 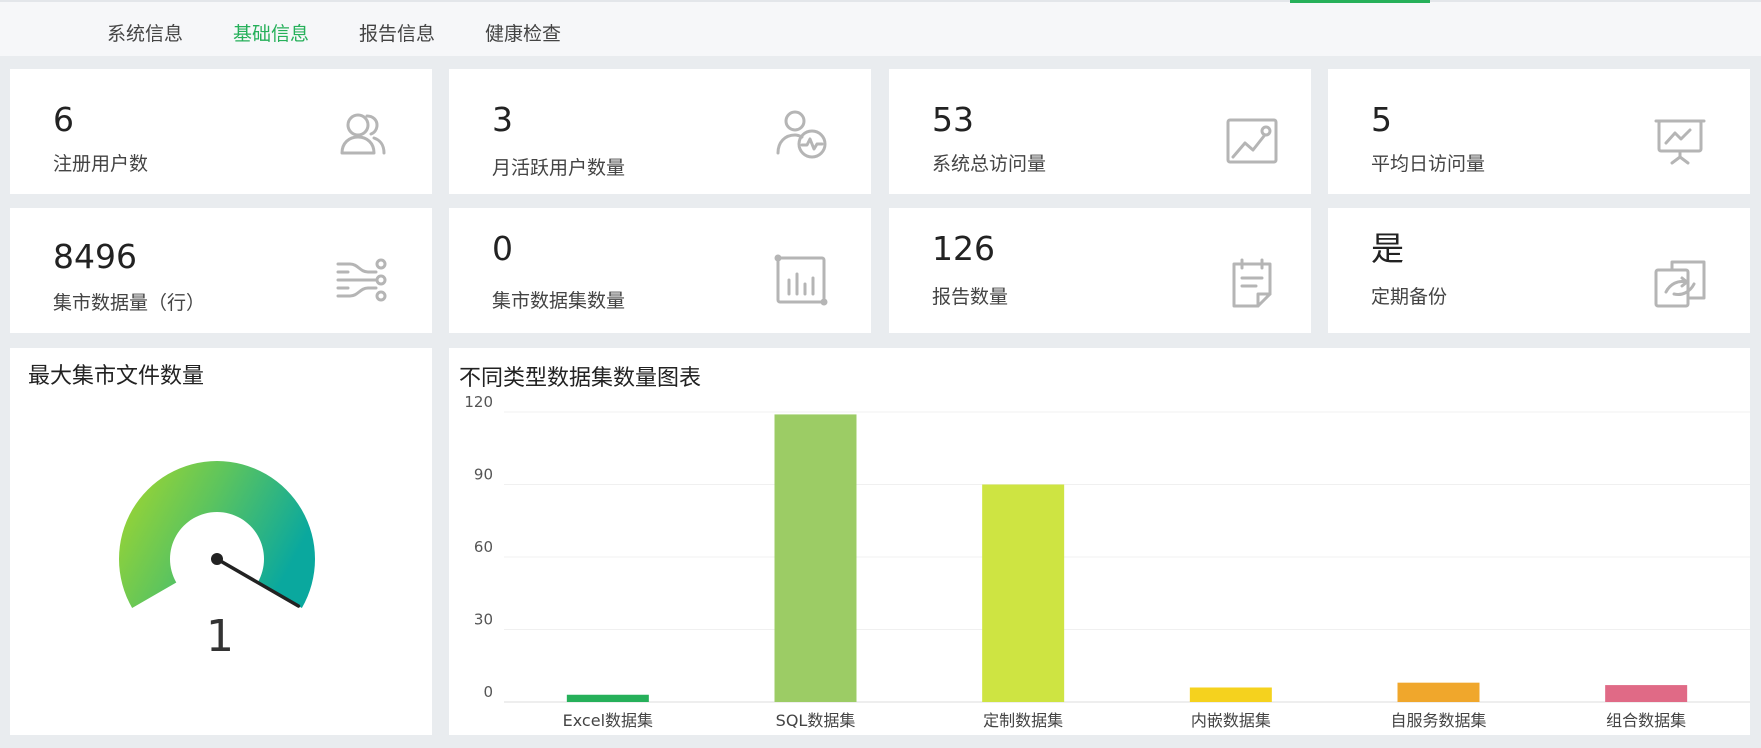 What do you see at coordinates (608, 720) in the screenshot?
I see `x-category-label: Excel数据集` at bounding box center [608, 720].